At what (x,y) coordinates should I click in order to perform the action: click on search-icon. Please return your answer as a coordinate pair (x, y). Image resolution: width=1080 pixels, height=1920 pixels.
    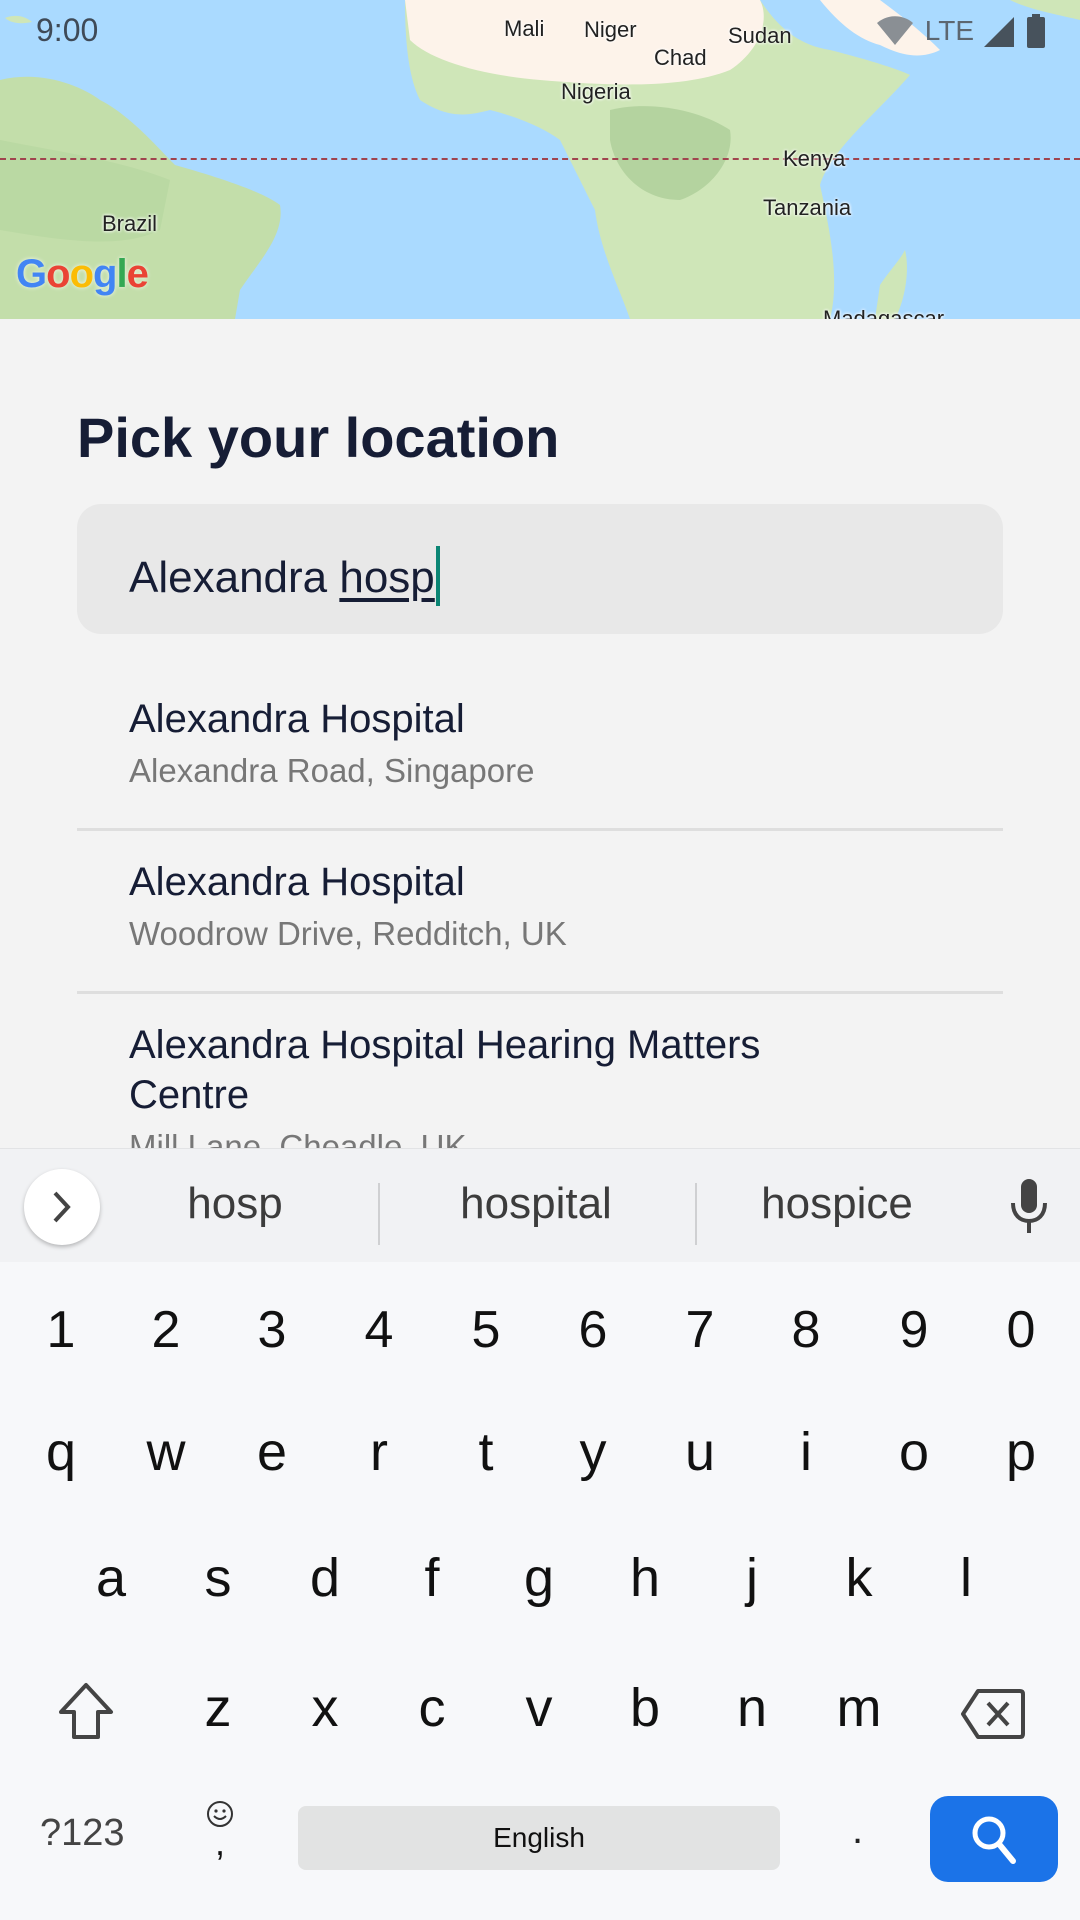
    Looking at the image, I should click on (994, 1840).